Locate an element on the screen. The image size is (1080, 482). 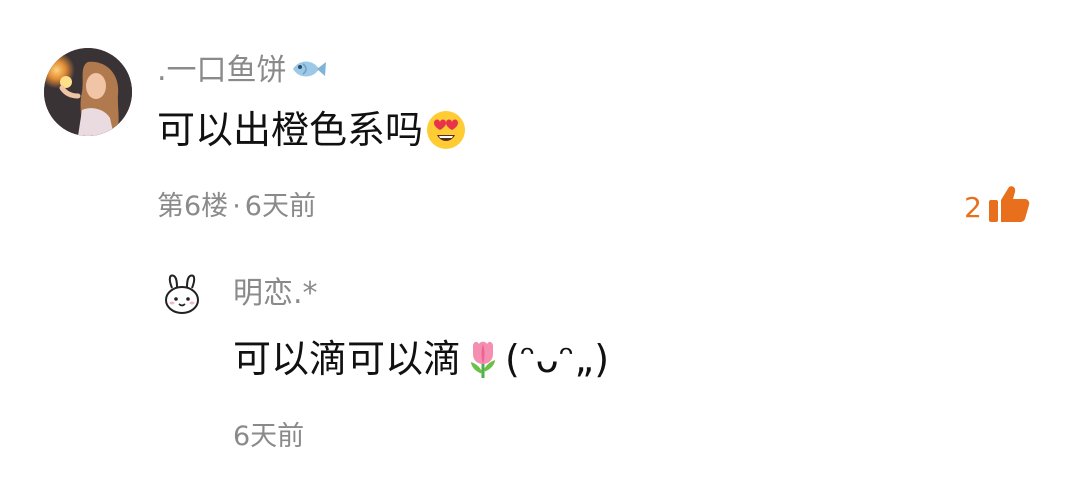
kaomoji: (ᵔᴗᵔ„) is located at coordinates (557, 359).